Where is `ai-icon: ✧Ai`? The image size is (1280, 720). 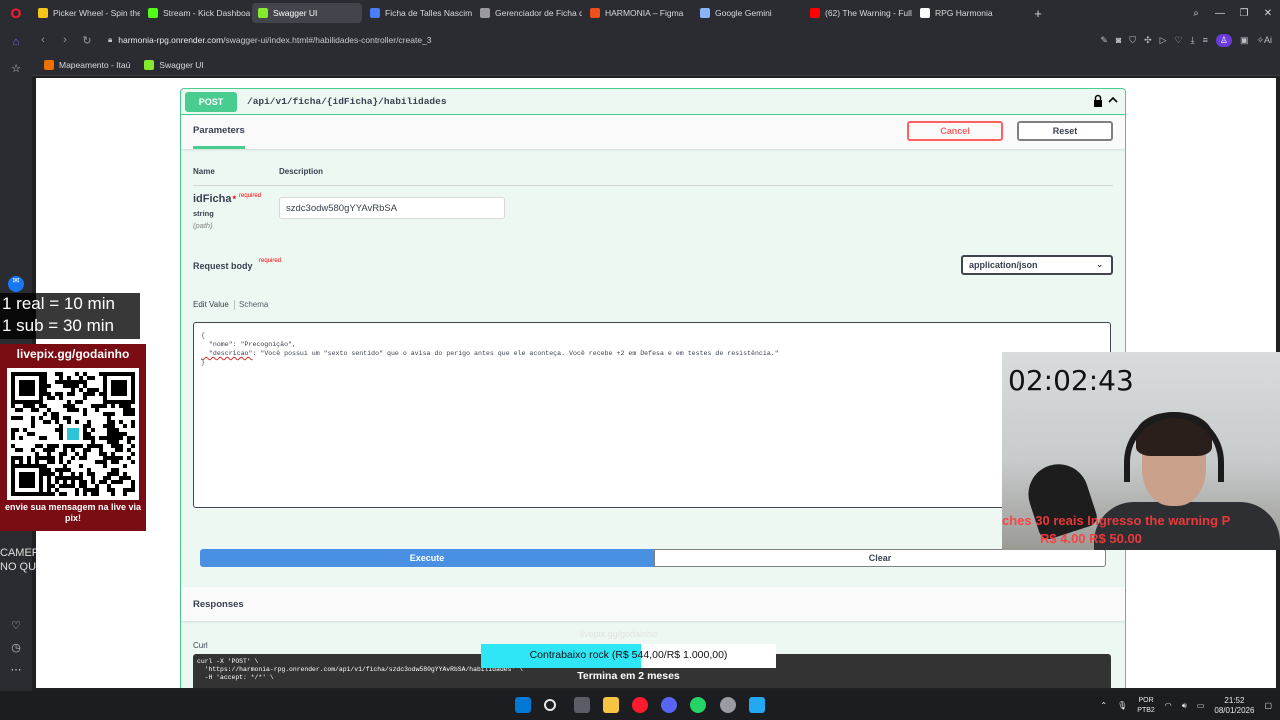
ai-icon: ✧Ai is located at coordinates (1264, 40).